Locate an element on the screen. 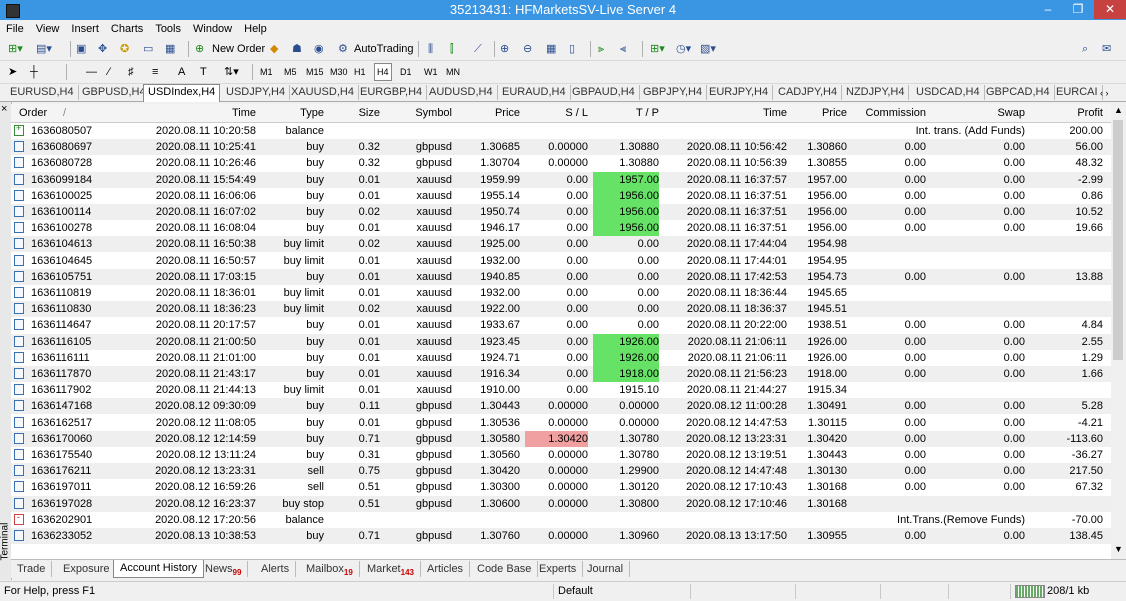  col-time: Time is located at coordinates (198, 113).